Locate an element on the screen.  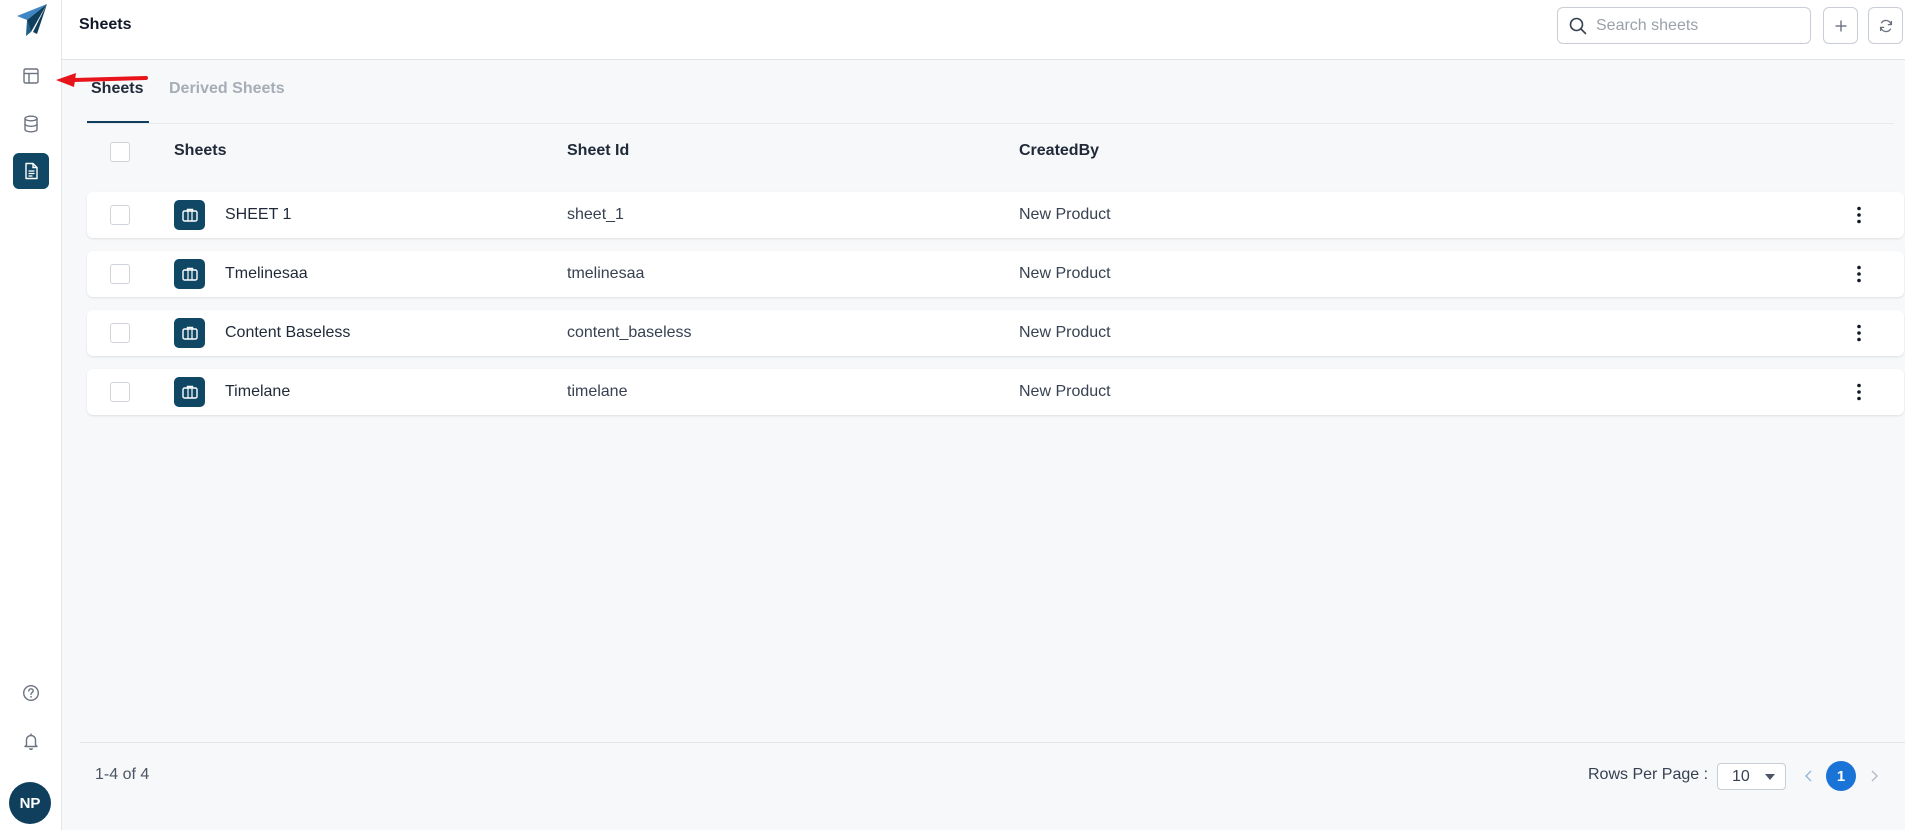
page-button-current: 1 is located at coordinates (1841, 776).